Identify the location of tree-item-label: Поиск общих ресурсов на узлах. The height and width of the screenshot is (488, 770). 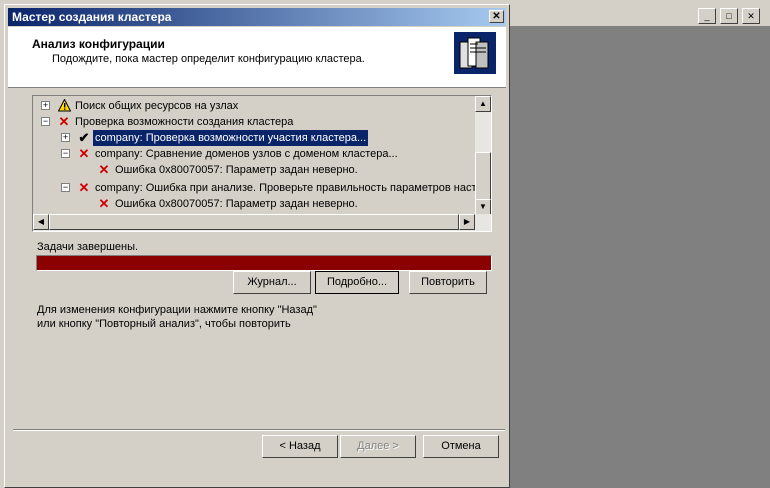
(157, 106).